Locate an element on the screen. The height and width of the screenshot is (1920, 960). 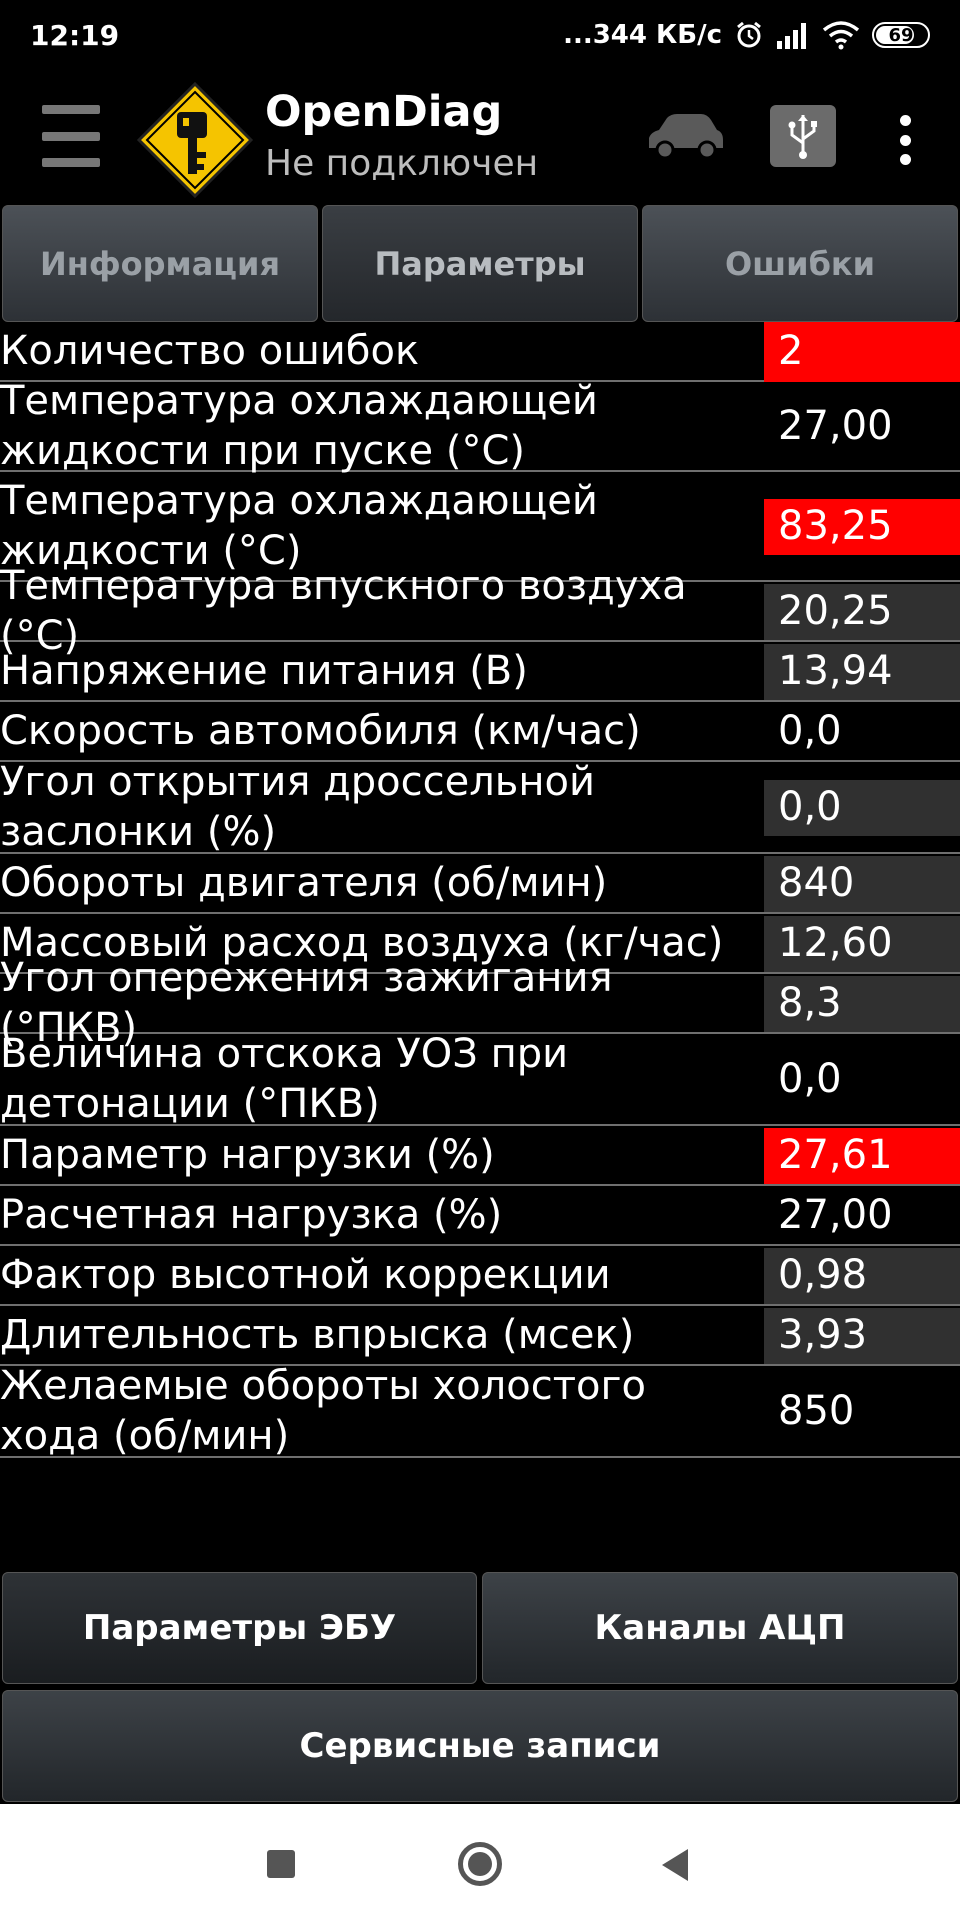
network-speed: ...344 КБ/с is located at coordinates (642, 35).